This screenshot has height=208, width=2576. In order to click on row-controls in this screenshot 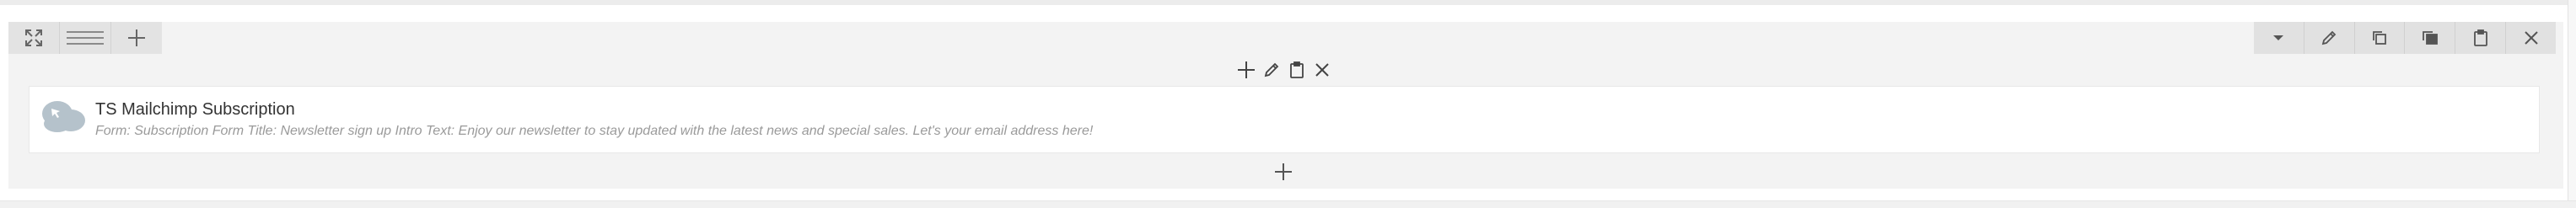, I will do `click(85, 38)`.